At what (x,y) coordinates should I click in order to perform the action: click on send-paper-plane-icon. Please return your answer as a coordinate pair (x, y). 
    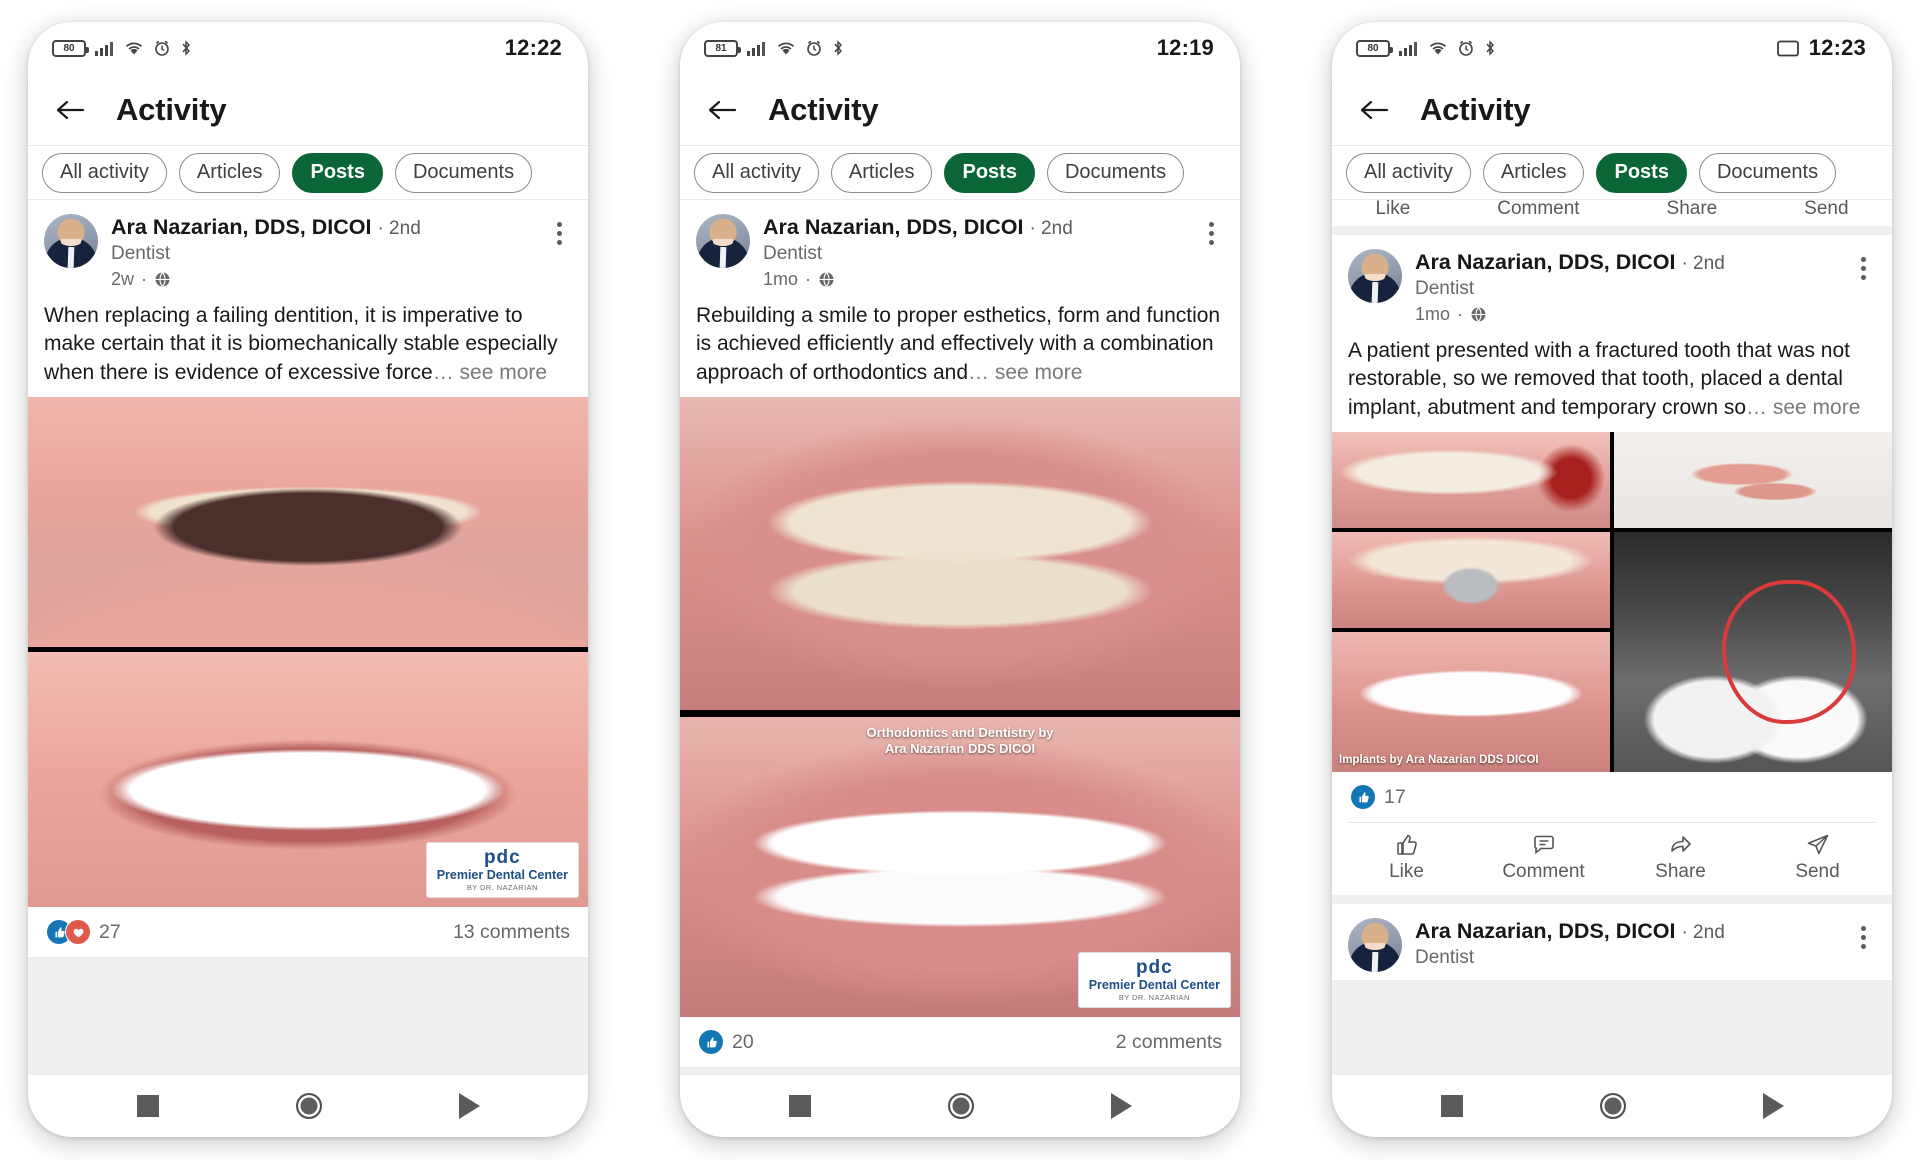
    Looking at the image, I should click on (1817, 844).